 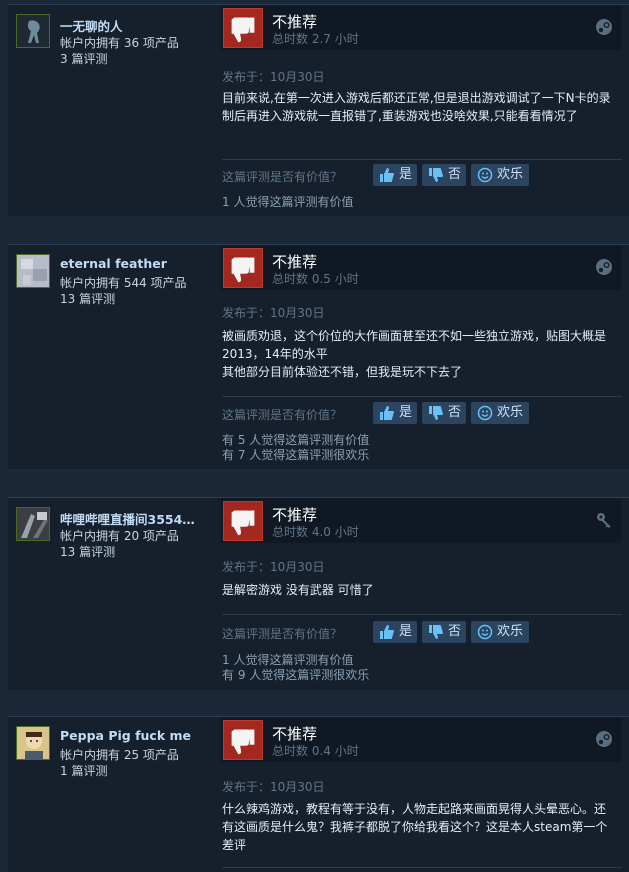 What do you see at coordinates (421, 267) in the screenshot?
I see `vote-header: 不推荐 总时数 0.5 小时` at bounding box center [421, 267].